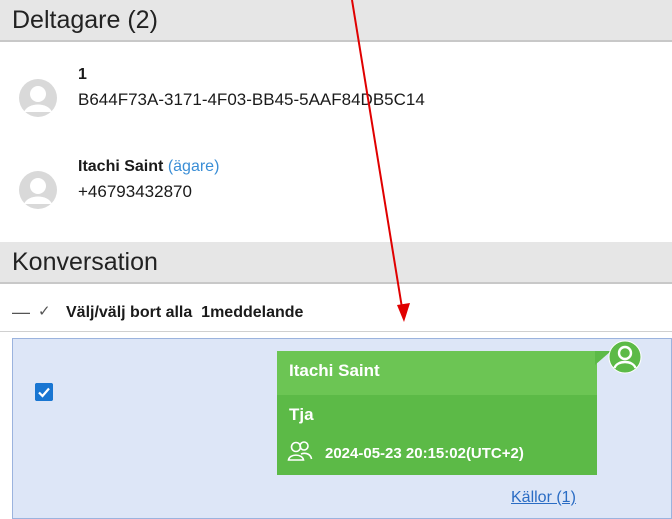 This screenshot has width=672, height=519. What do you see at coordinates (543, 498) in the screenshot?
I see `sources-link: Källor (1)` at bounding box center [543, 498].